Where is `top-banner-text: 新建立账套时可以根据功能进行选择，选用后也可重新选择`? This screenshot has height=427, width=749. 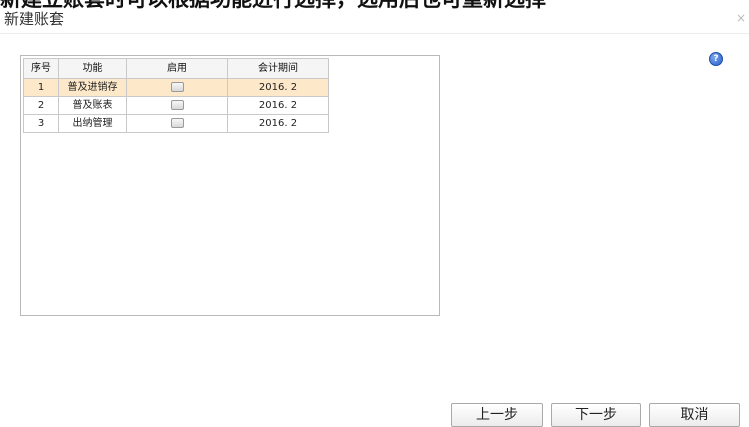
top-banner-text: 新建立账套时可以根据功能进行选择，选用后也可重新选择 is located at coordinates (374, 5).